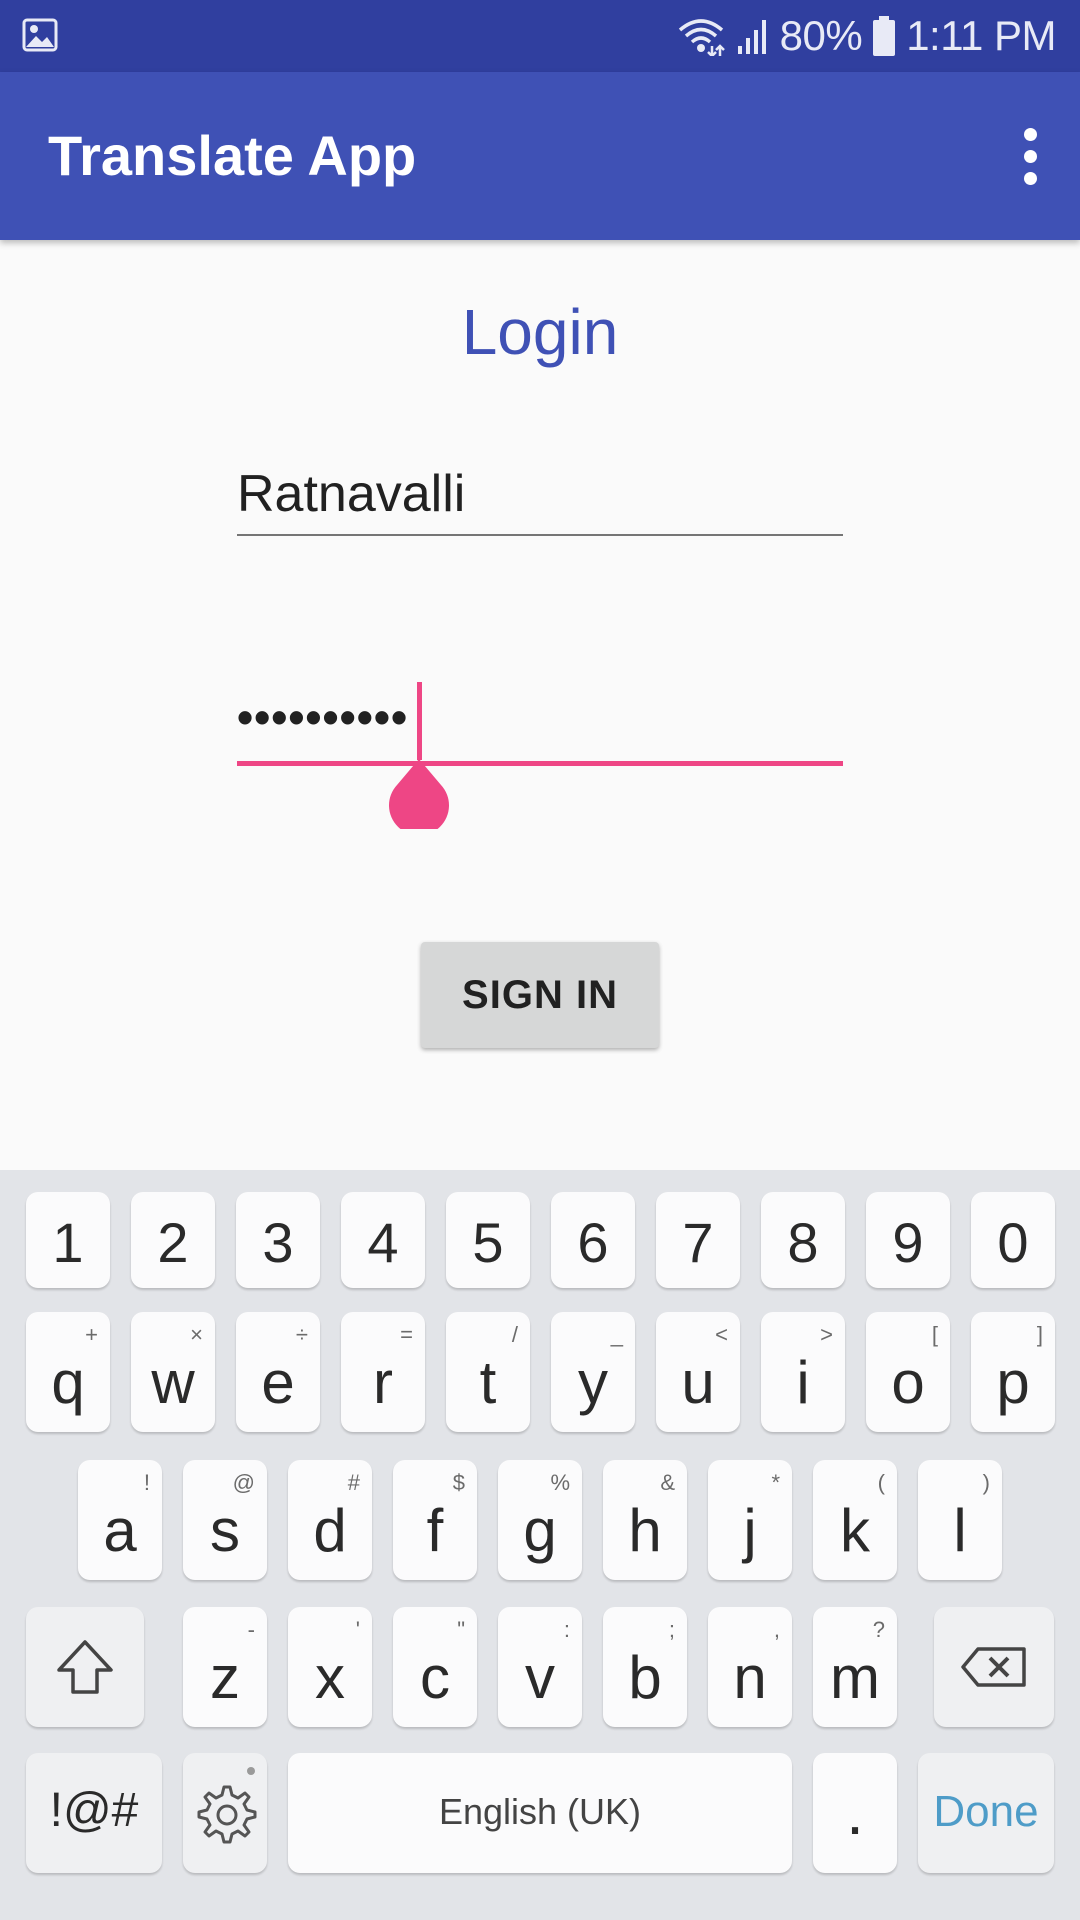  Describe the element at coordinates (225, 1813) in the screenshot. I see `settings-key` at that location.